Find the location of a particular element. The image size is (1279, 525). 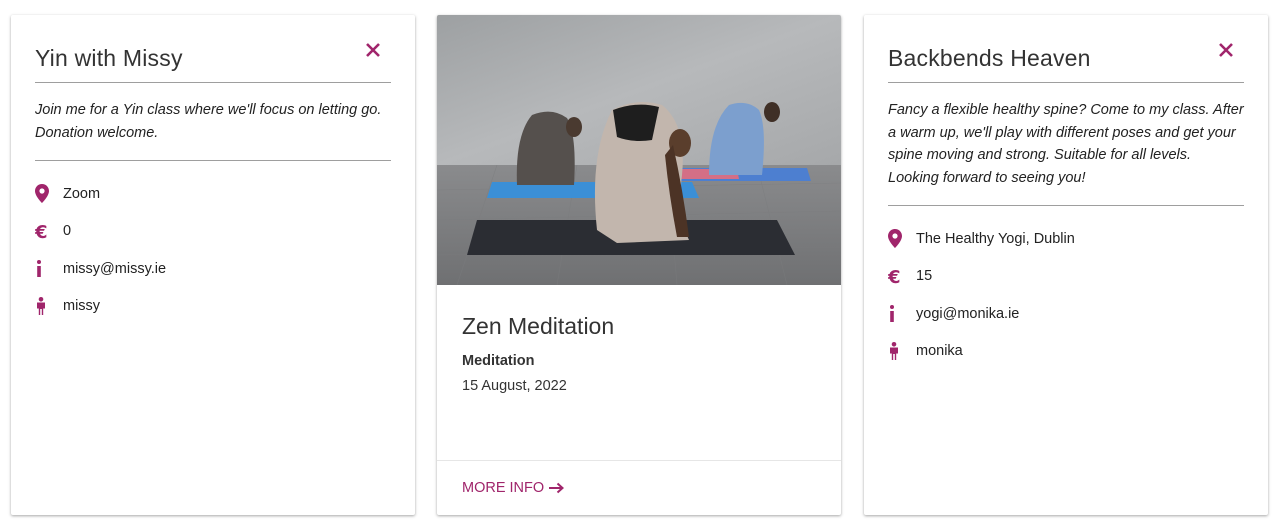

detail-location: The Healthy Yogi, Dublin is located at coordinates (1066, 239).